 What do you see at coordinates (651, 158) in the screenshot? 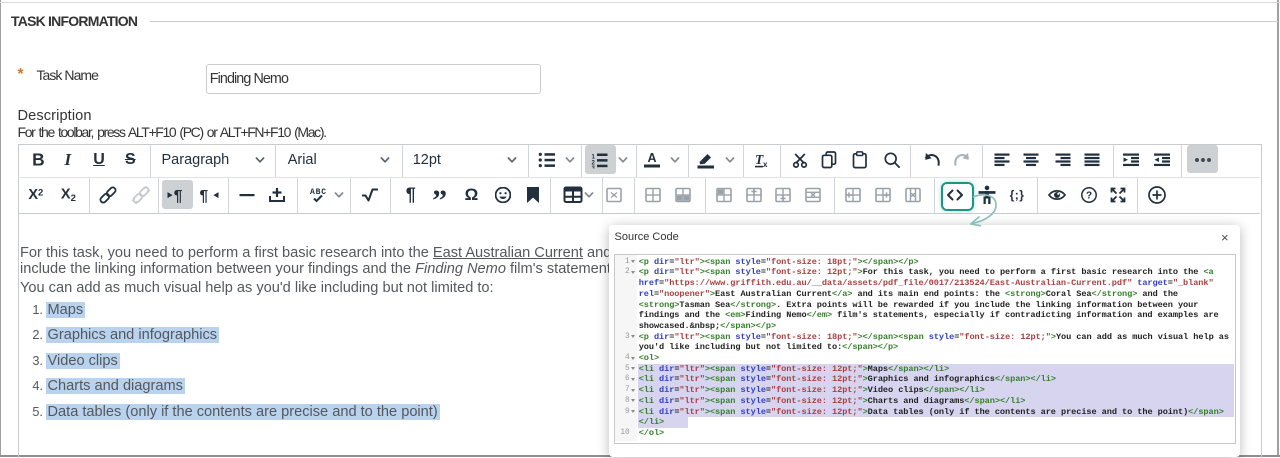
I see `svg-text: A` at bounding box center [651, 158].